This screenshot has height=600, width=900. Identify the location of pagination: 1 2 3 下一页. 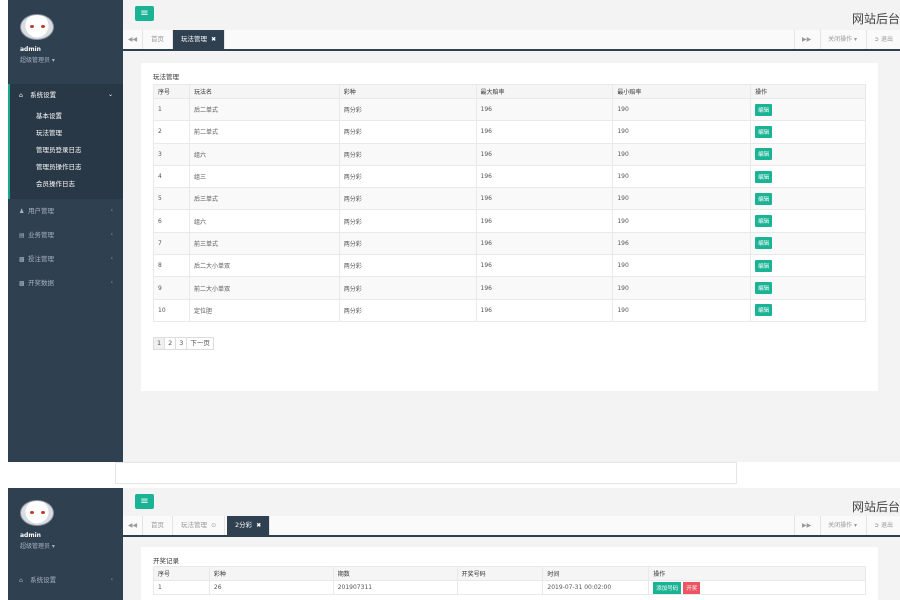
(183, 343).